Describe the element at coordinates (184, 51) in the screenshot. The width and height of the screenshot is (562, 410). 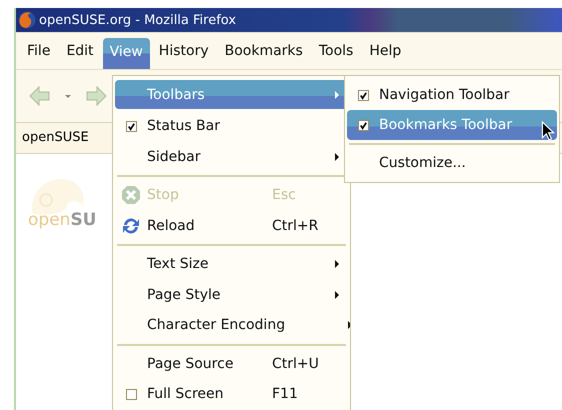
I see `menu-item: History` at that location.